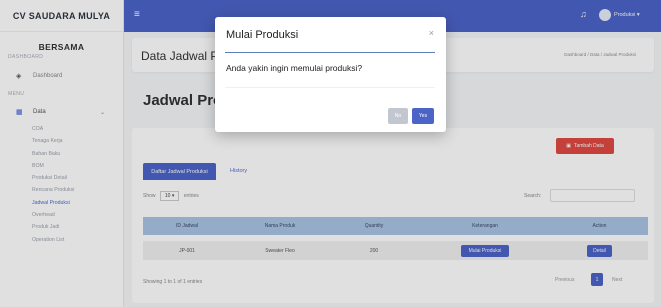  Describe the element at coordinates (262, 35) in the screenshot. I see `modal-title: Mulai Produksi` at that location.